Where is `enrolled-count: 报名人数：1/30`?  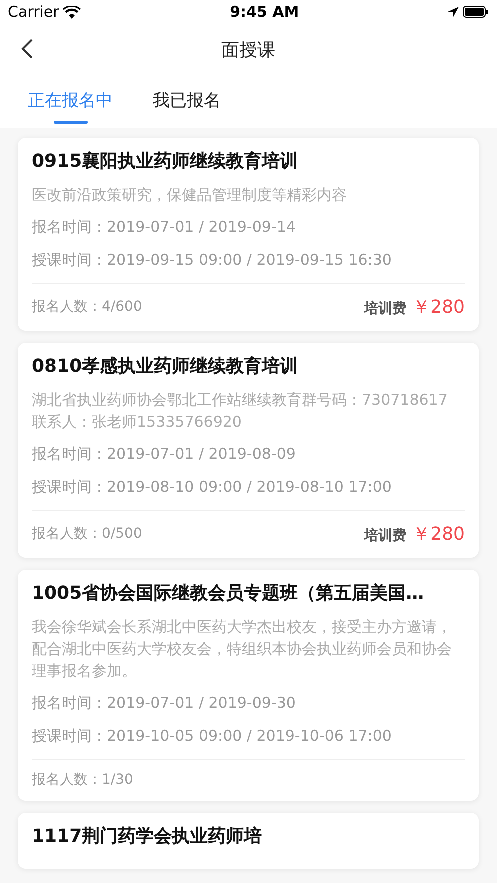 enrolled-count: 报名人数：1/30 is located at coordinates (83, 780).